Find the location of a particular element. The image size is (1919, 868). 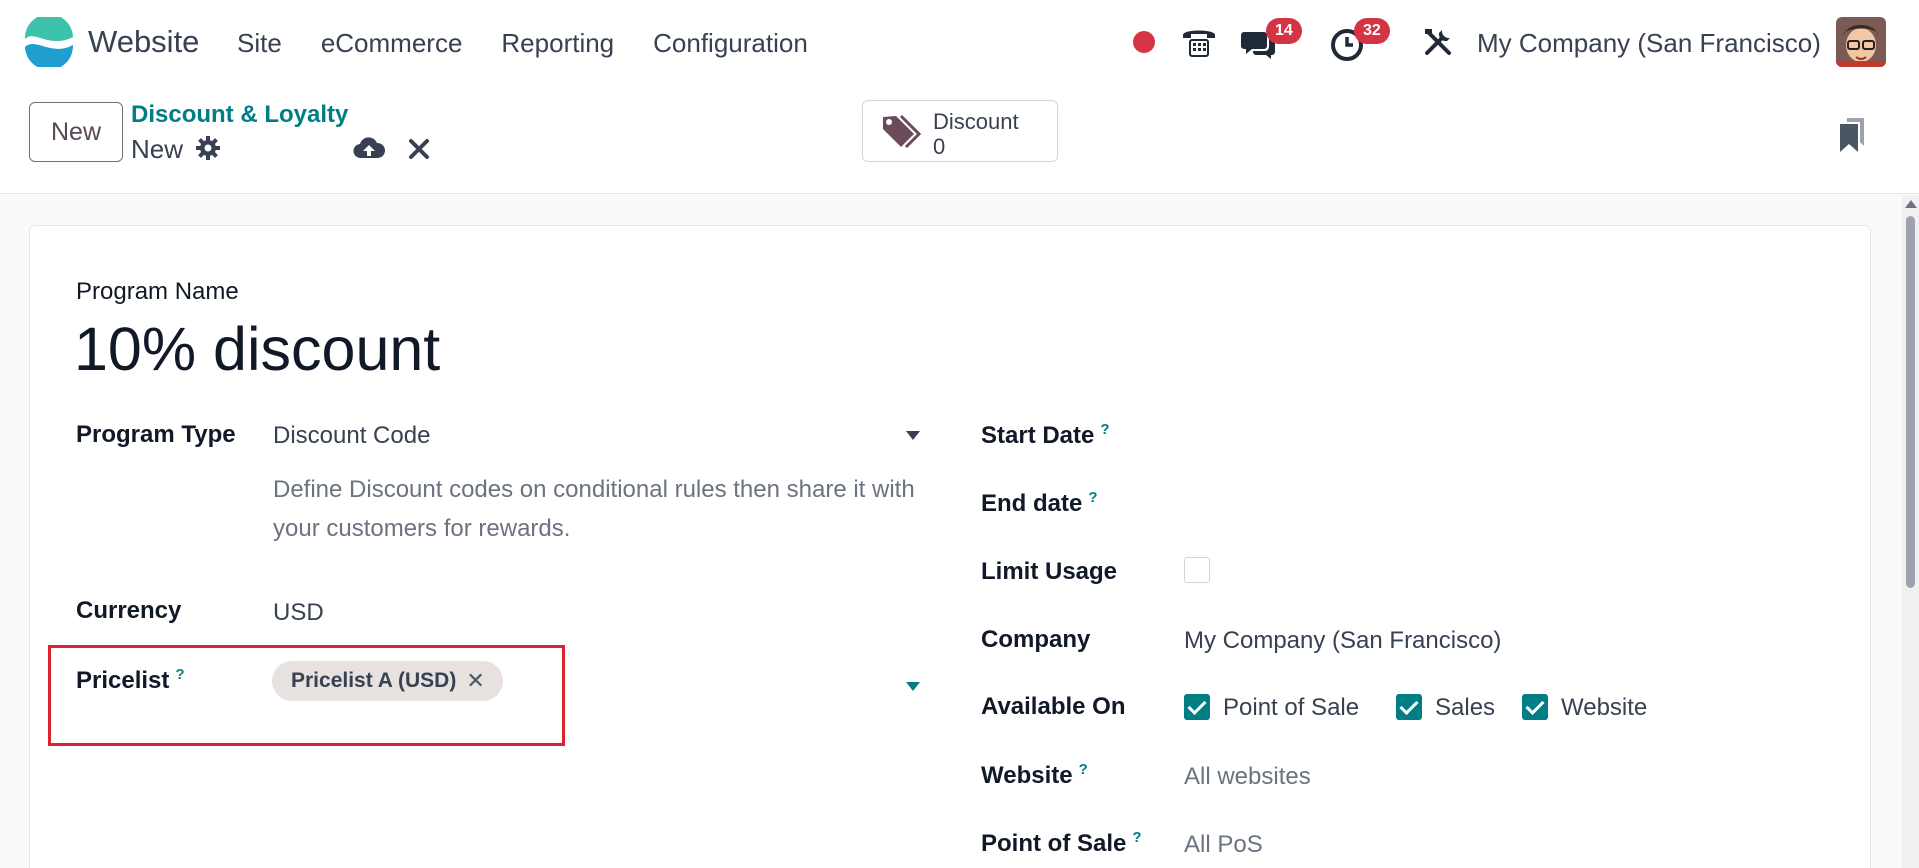

discount-smart-button: Discount 0 is located at coordinates (960, 131).